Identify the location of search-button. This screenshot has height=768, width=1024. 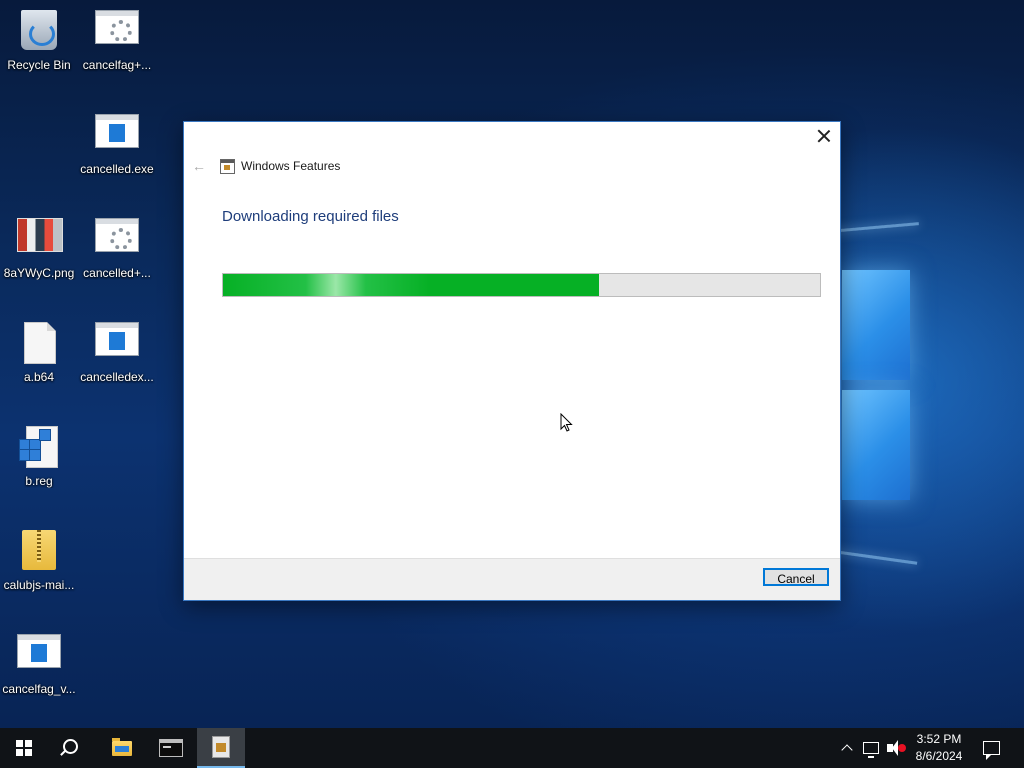
(72, 748).